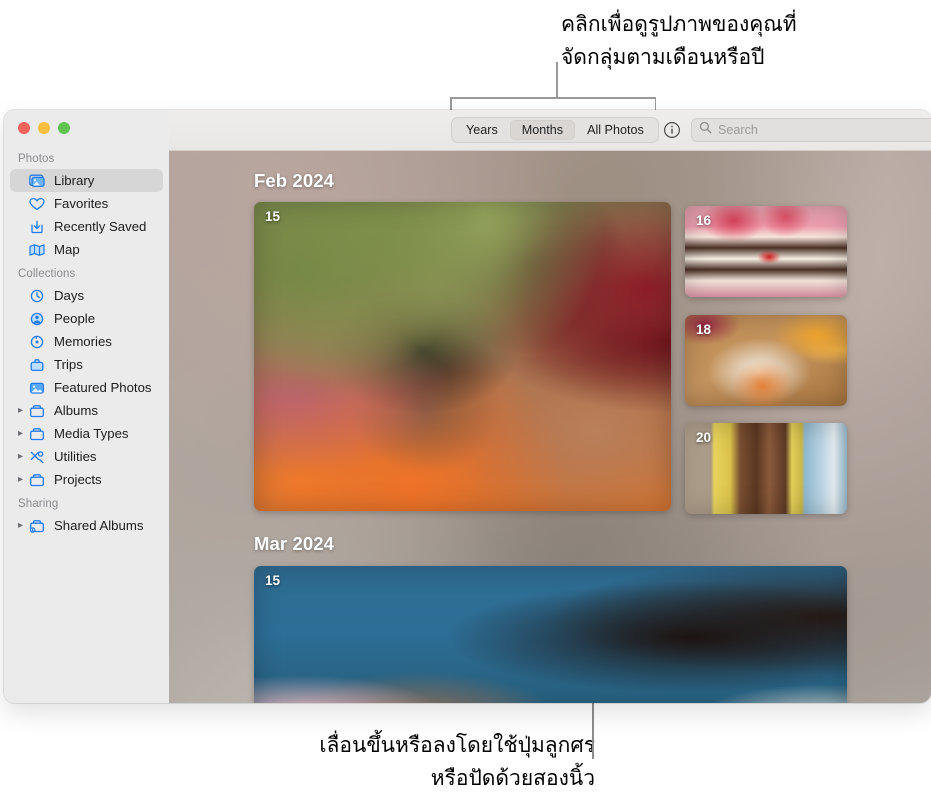 The image size is (931, 801). What do you see at coordinates (38, 296) in the screenshot?
I see `clock-icon` at bounding box center [38, 296].